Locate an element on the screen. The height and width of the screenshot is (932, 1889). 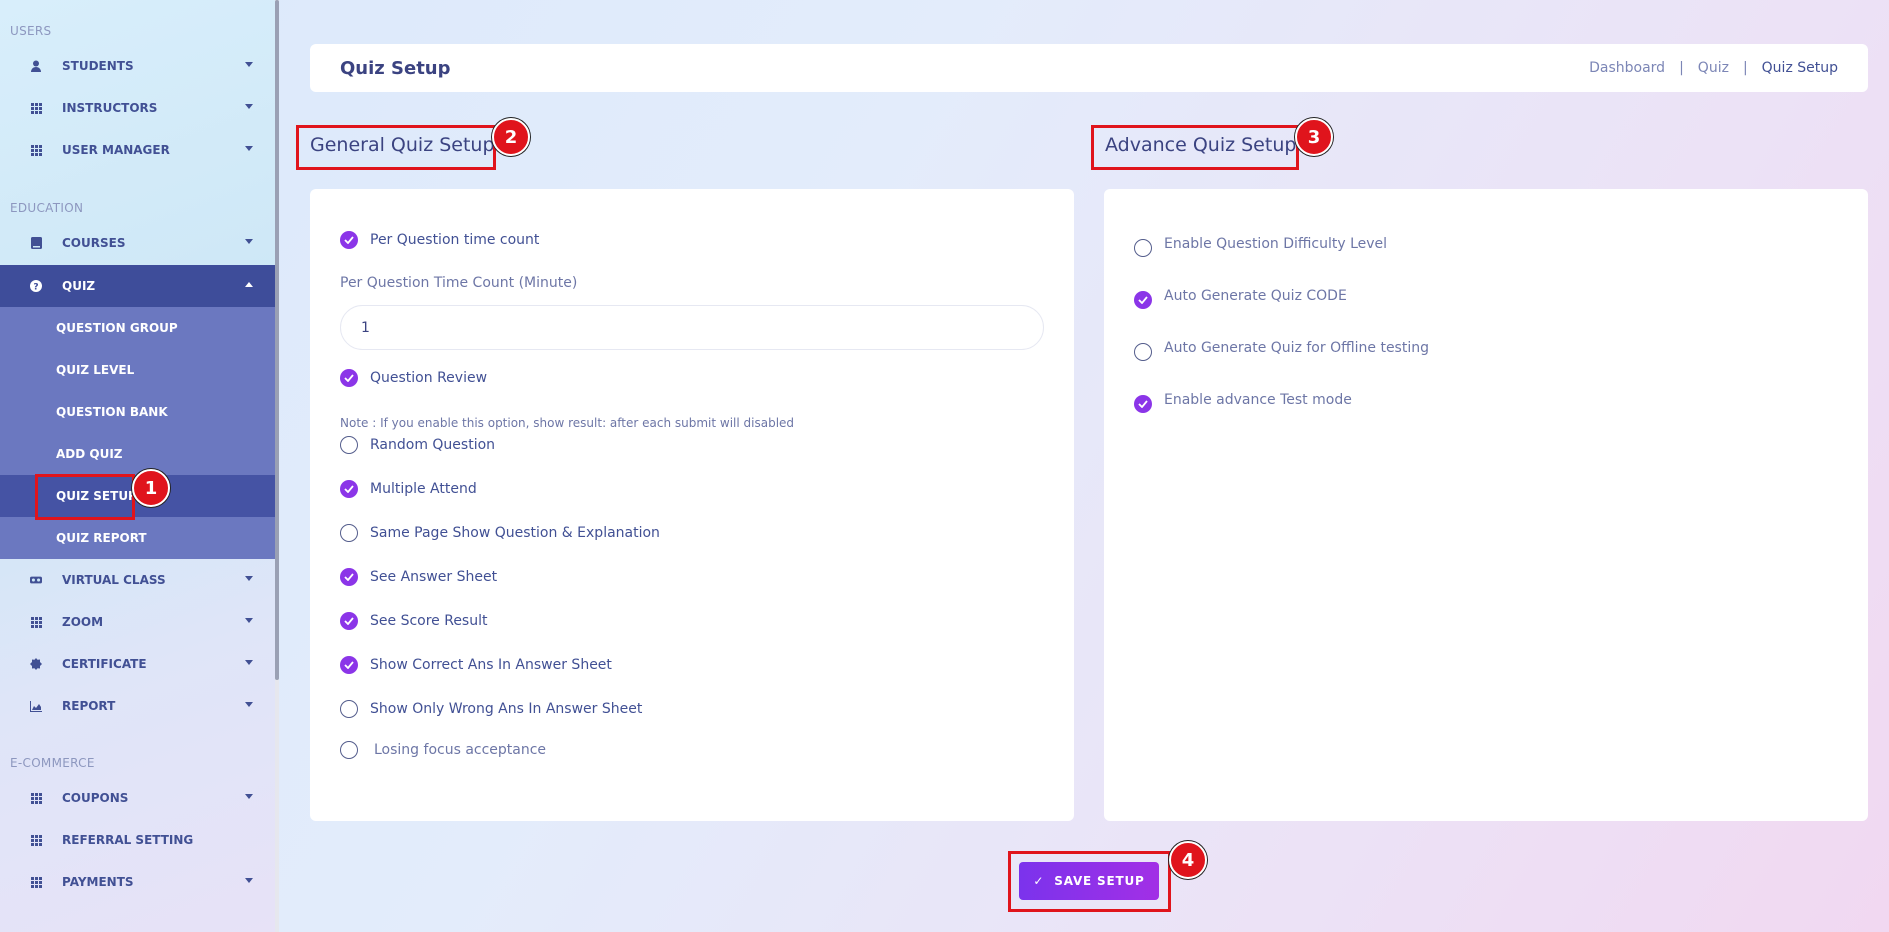
sidebar-item-report: REPORT is located at coordinates (137, 706).